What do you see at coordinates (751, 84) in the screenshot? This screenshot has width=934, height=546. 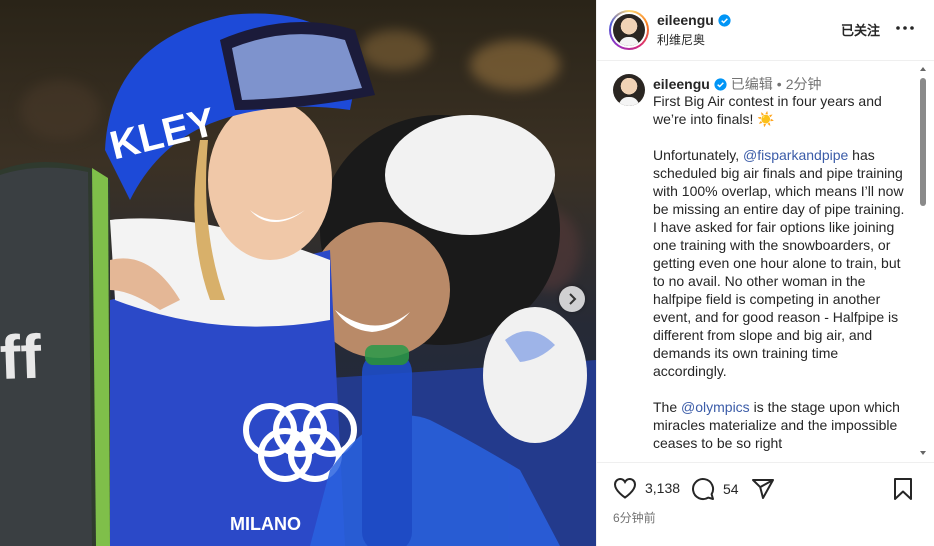 I see `edited-label: 已编辑` at bounding box center [751, 84].